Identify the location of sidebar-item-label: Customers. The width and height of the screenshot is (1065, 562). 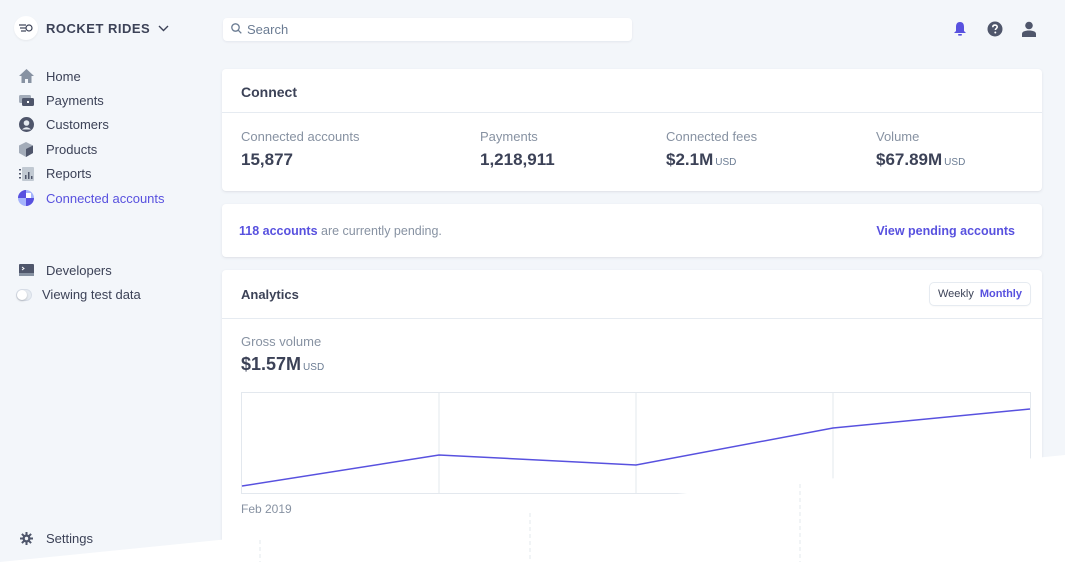
(77, 125).